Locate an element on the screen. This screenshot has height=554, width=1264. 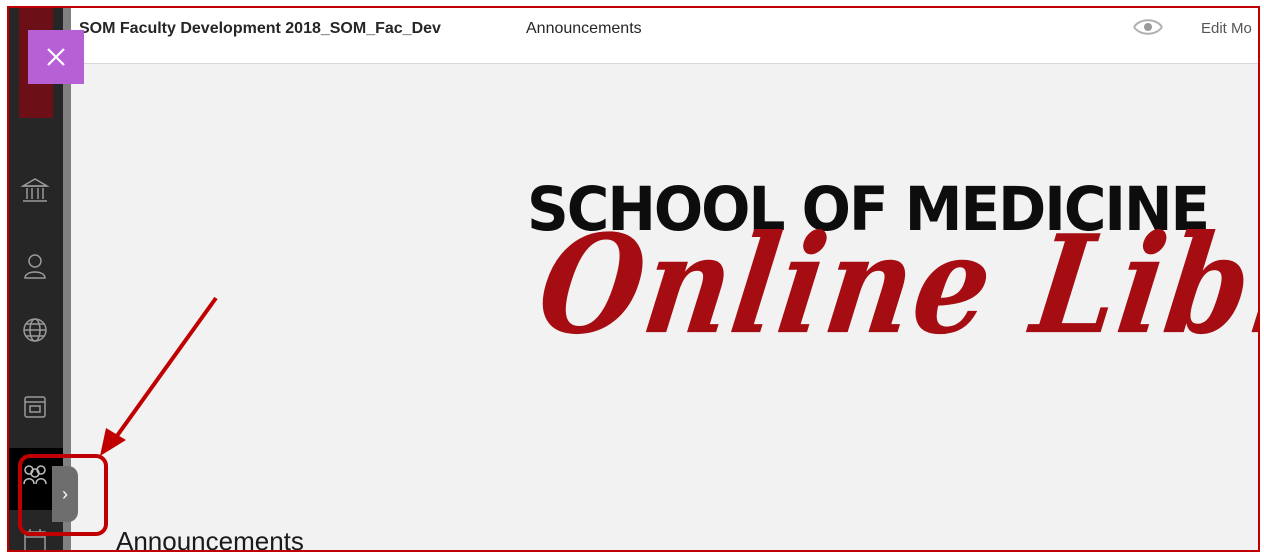
chevron-right-icon: › is located at coordinates (65, 493).